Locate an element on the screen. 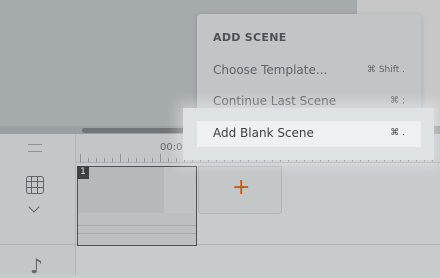 The image size is (440, 278). resize-handle is located at coordinates (35, 148).